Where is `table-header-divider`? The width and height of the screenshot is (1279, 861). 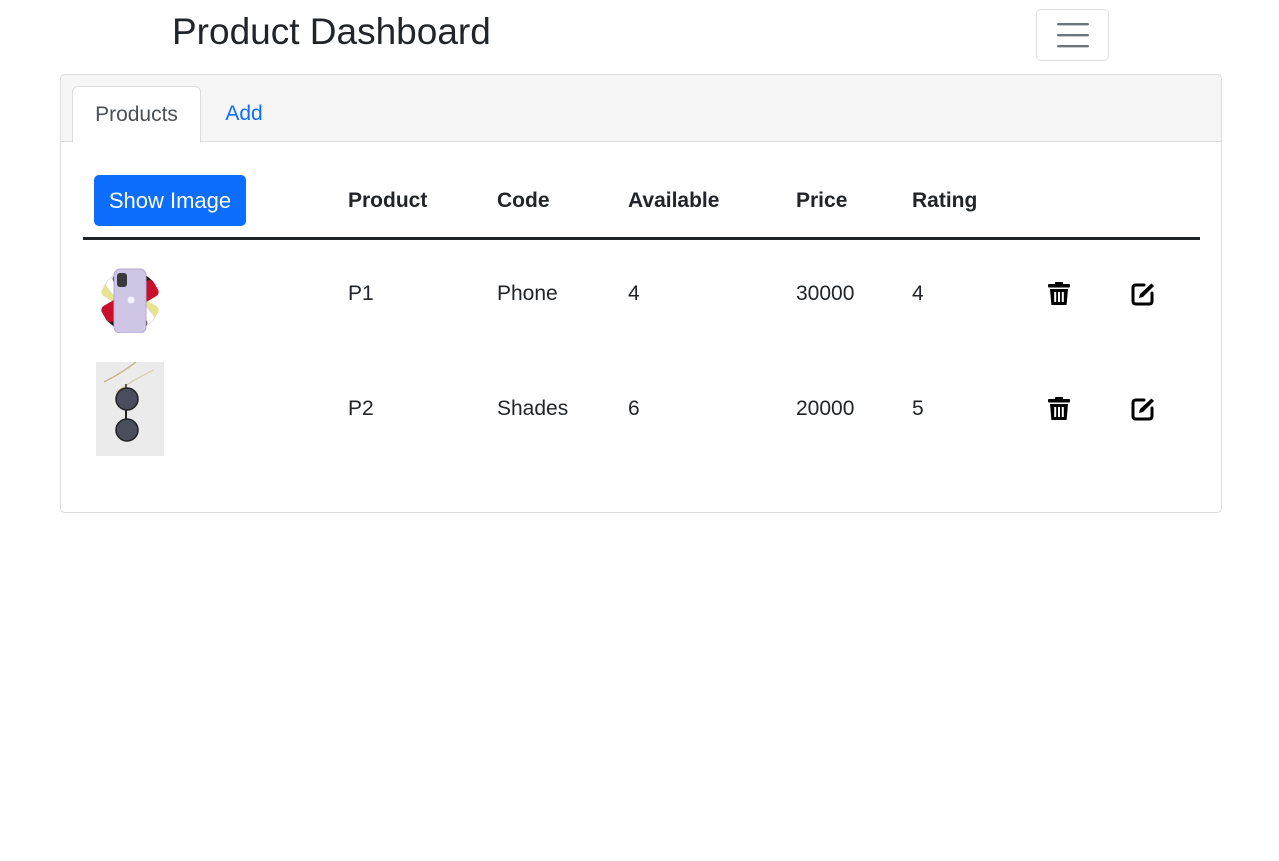
table-header-divider is located at coordinates (641, 238).